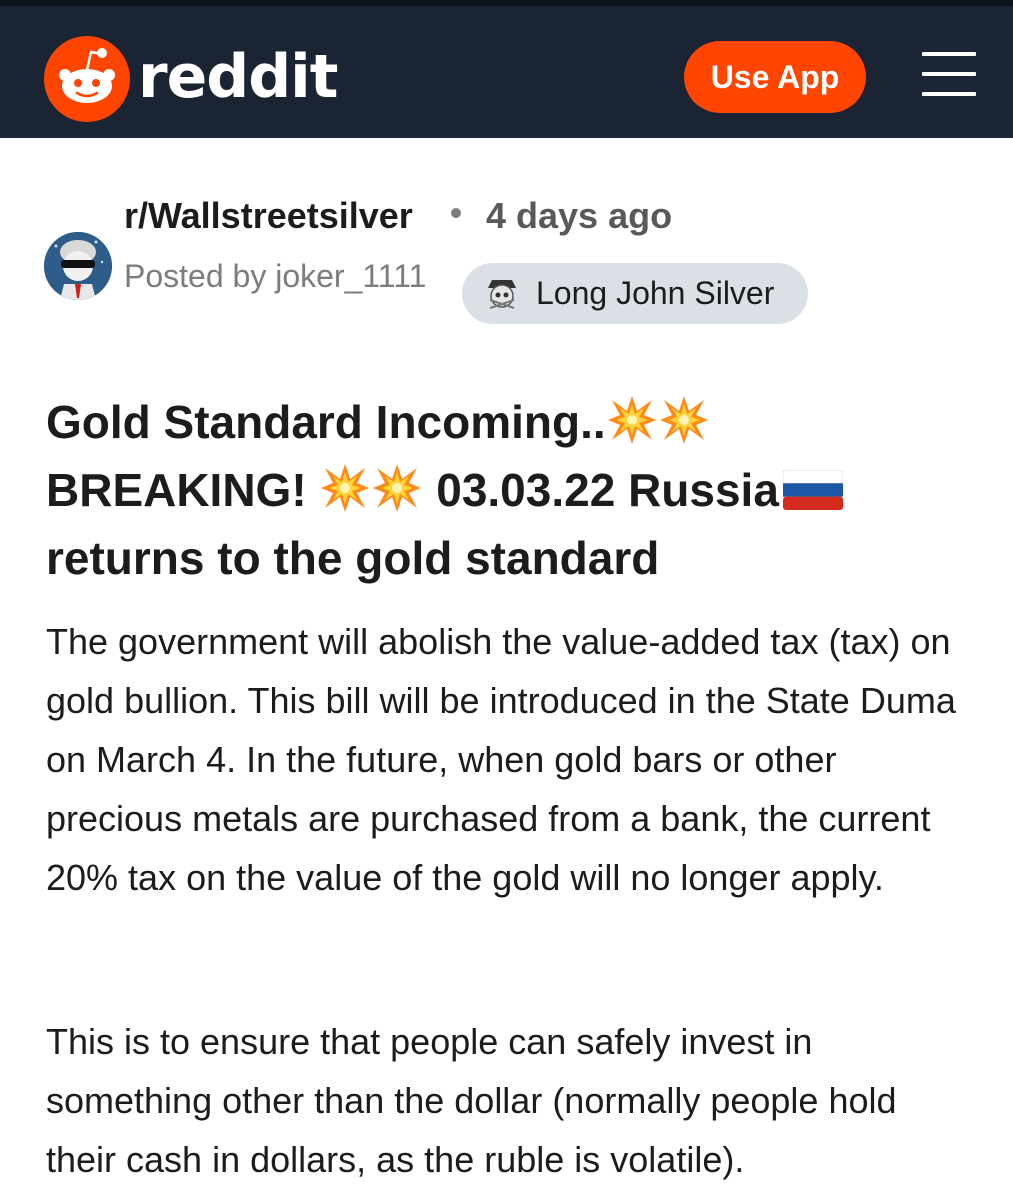  I want to click on title-text: returns to the gold standard, so click(353, 558).